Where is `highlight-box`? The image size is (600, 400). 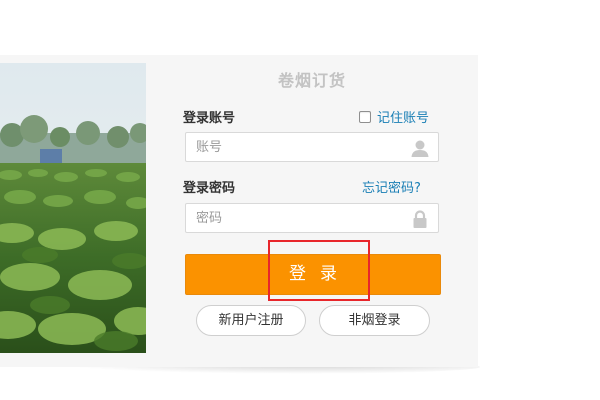
highlight-box is located at coordinates (319, 270).